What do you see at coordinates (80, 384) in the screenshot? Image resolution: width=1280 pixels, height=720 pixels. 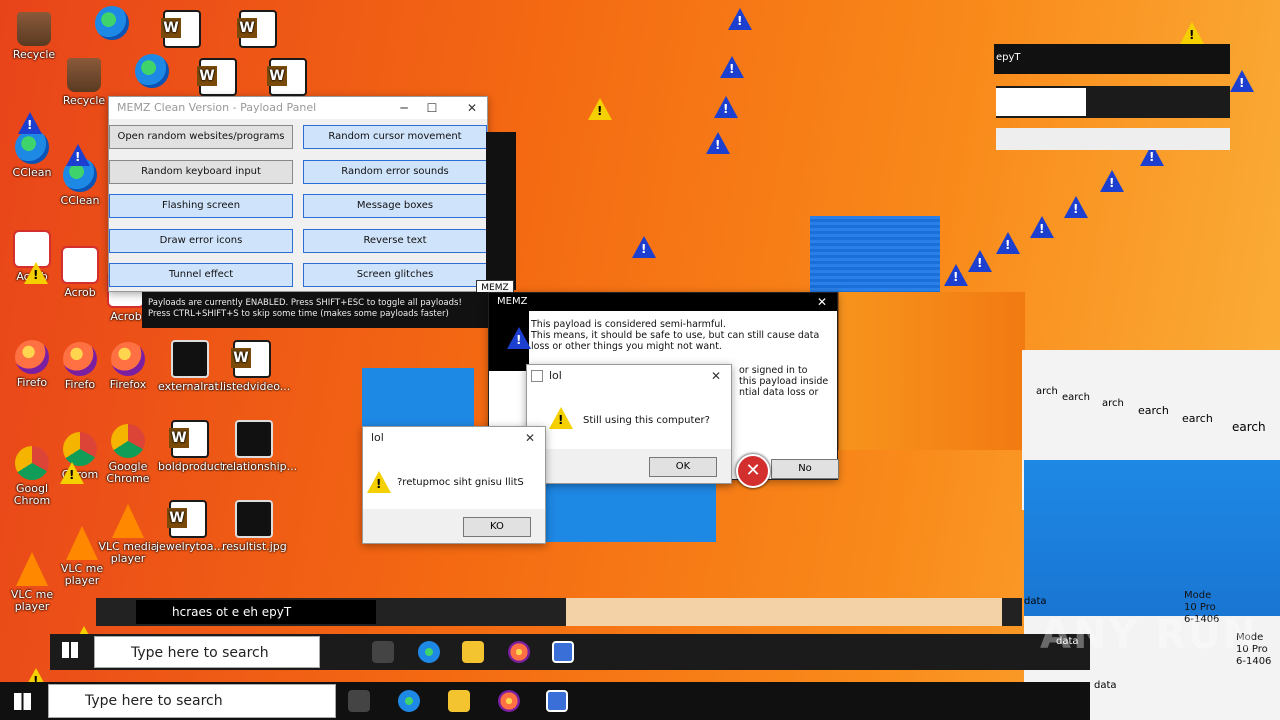 I see `desktop-icon-label: Firefo` at bounding box center [80, 384].